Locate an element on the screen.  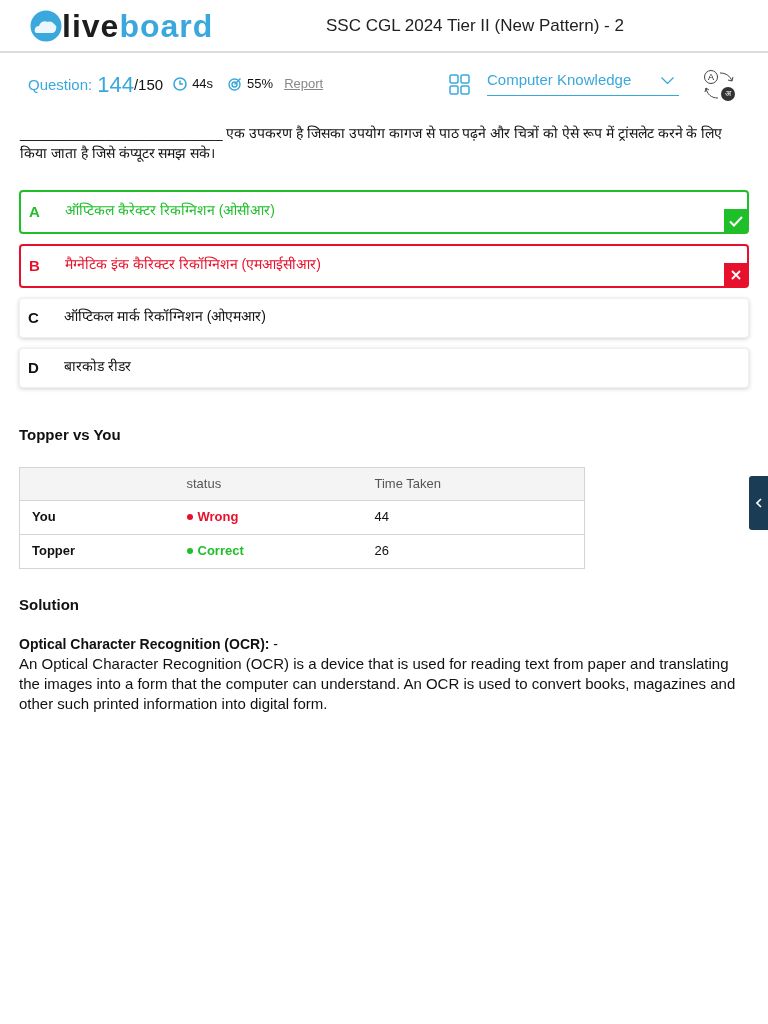
option-text: मैग्नेटिक इंक कैरिक्टर रिकॉग्निशन (एमआईसीआर) is located at coordinates (193, 264).